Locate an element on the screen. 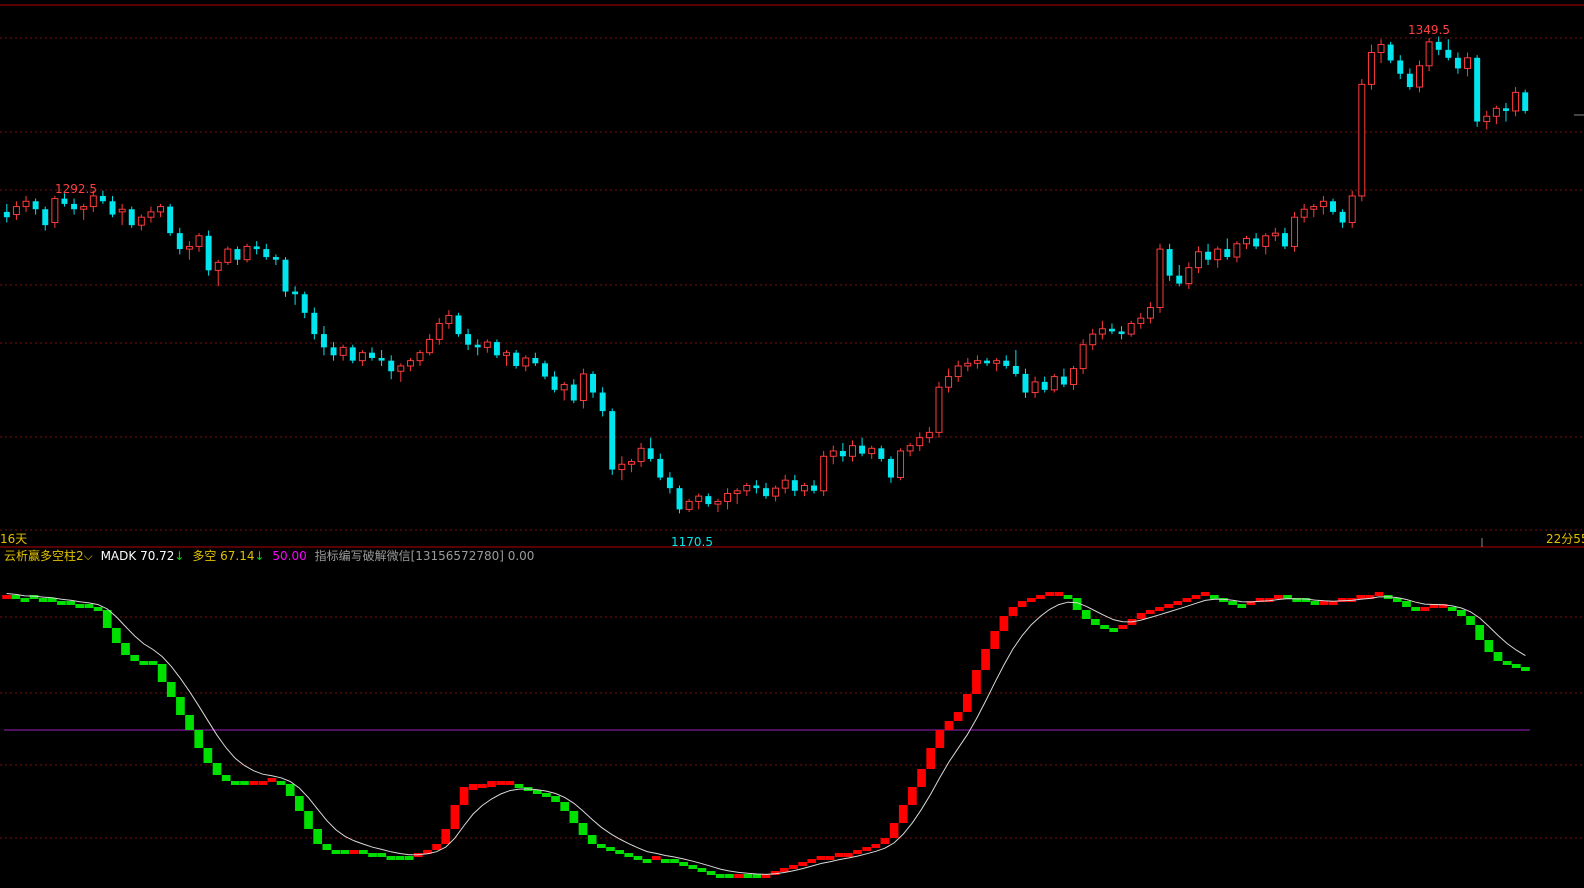 The width and height of the screenshot is (1584, 888). indicator-title: 云析赢多空柱2 is located at coordinates (44, 556).